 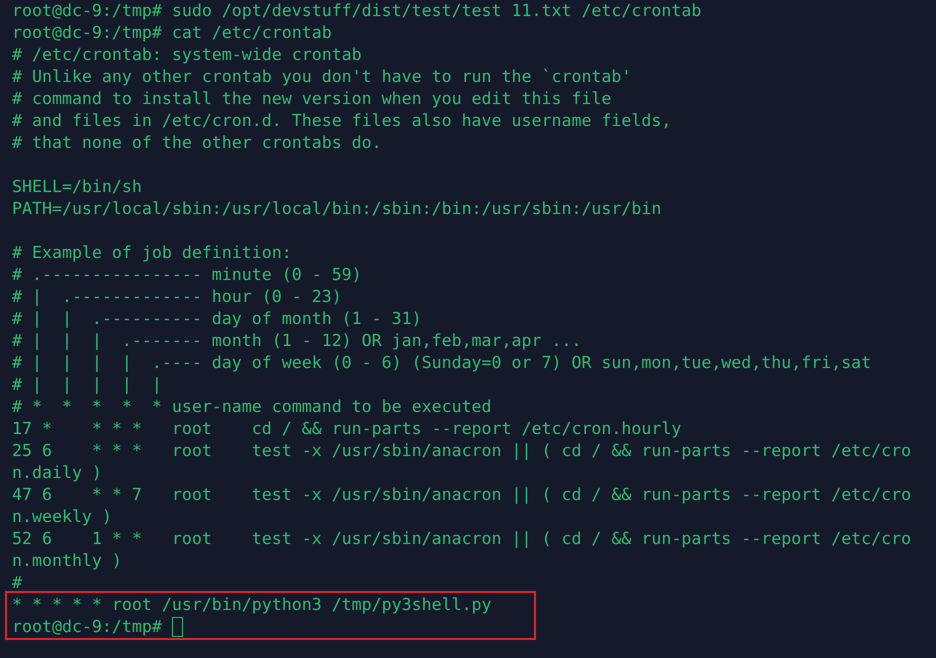 I want to click on terminal-line: # command to install the new version when you edit this file, so click(x=311, y=99).